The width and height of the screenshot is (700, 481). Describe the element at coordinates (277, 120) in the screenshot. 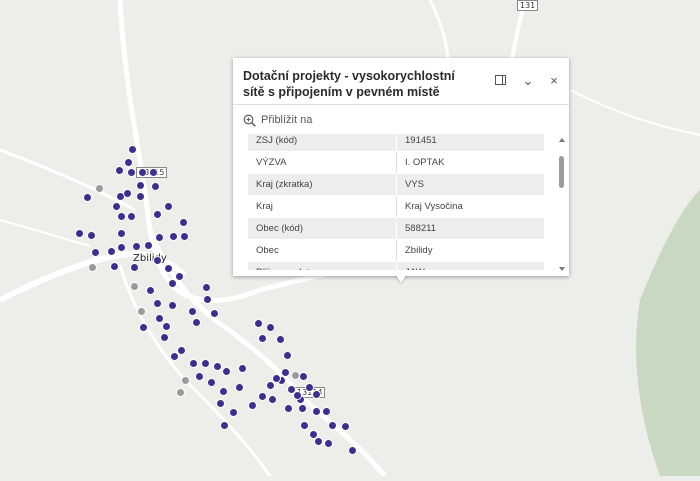

I see `zoom-to-button: Přiblížit na` at that location.